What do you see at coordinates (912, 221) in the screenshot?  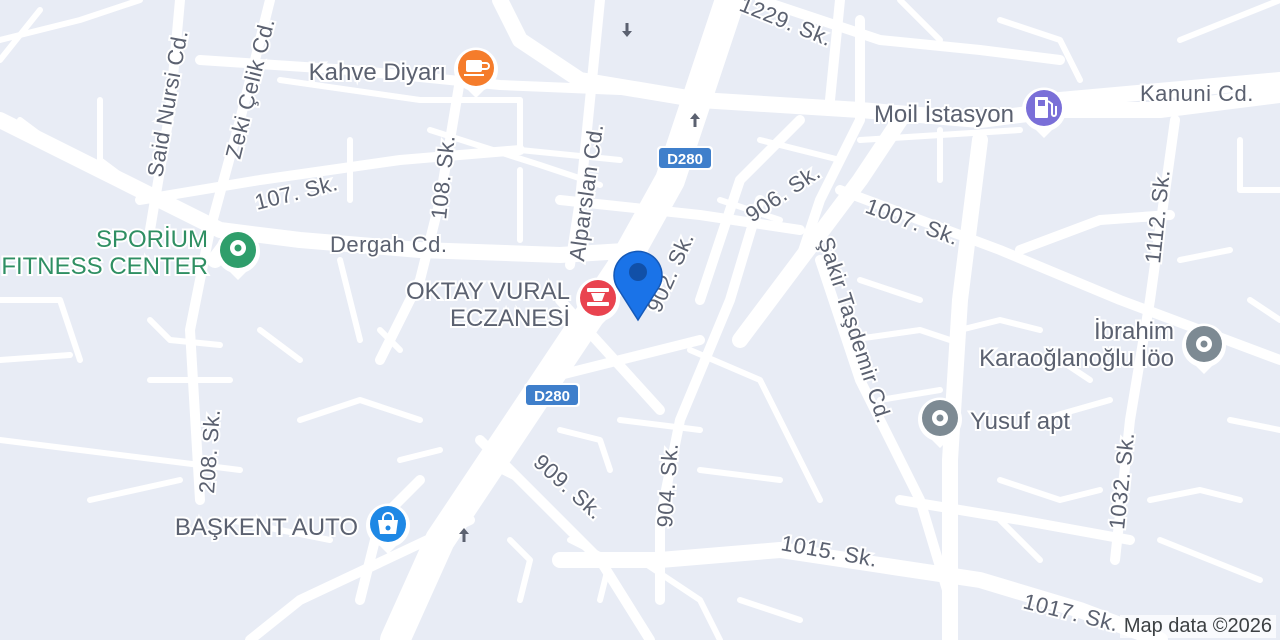 I see `street-label-1007: 1007. Sk.` at bounding box center [912, 221].